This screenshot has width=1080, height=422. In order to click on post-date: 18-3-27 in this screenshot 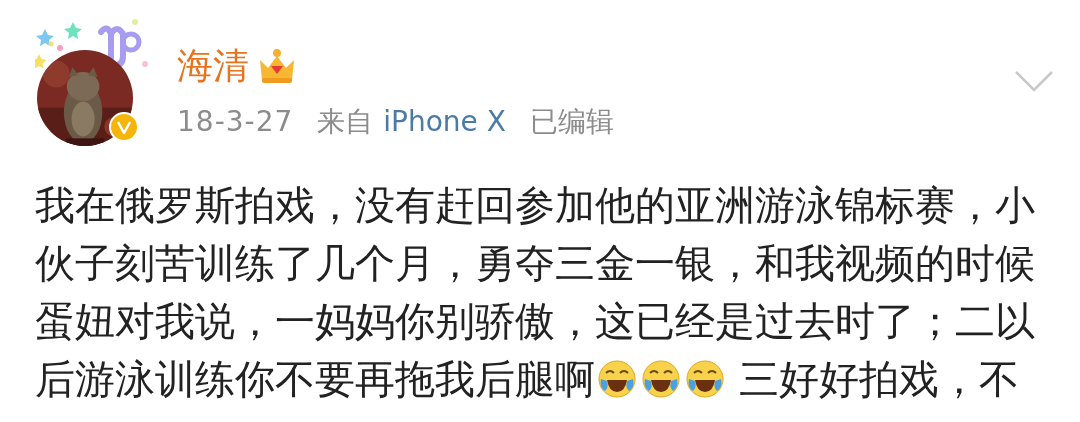, I will do `click(235, 122)`.